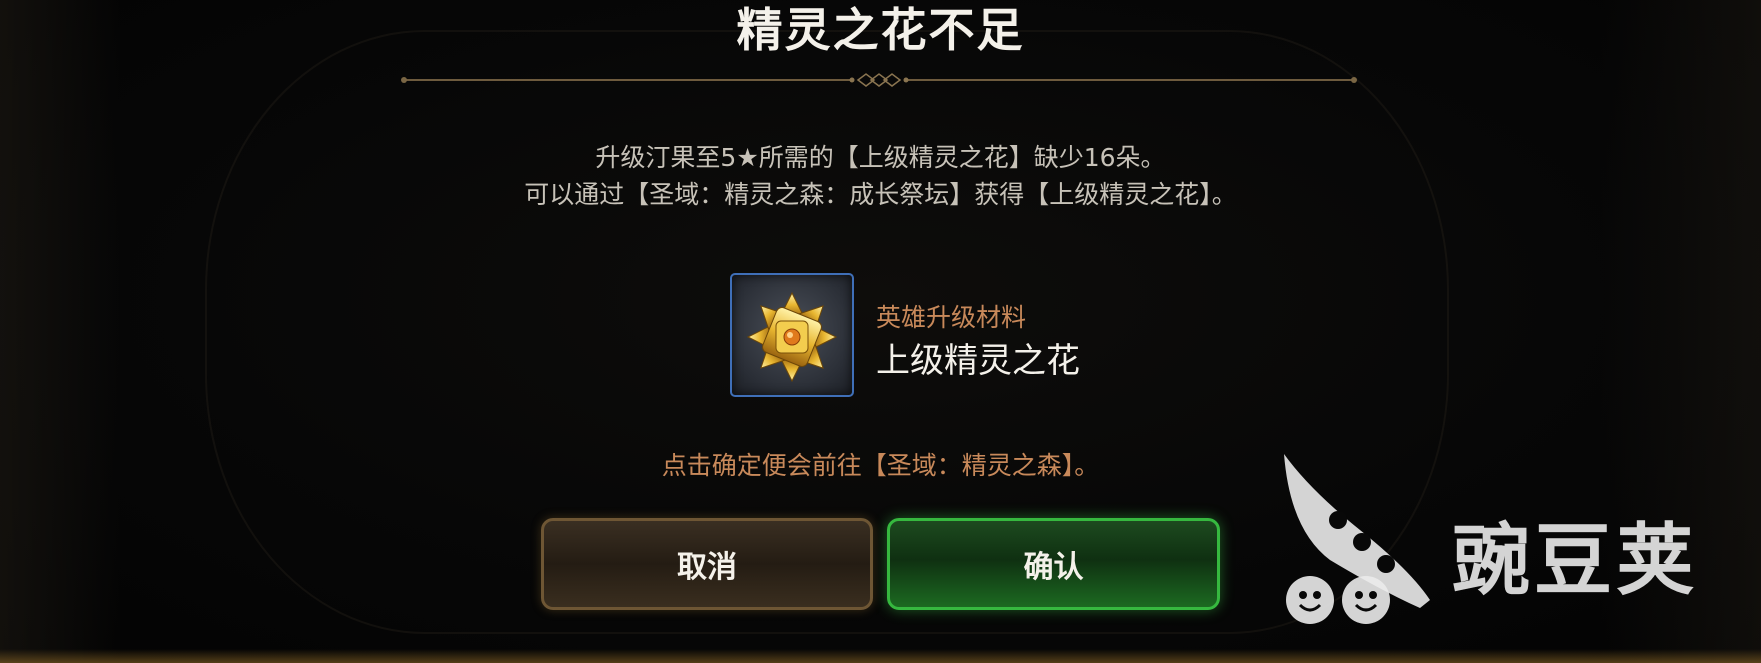 Image resolution: width=1761 pixels, height=663 pixels. I want to click on cancel-button: 取消, so click(707, 564).